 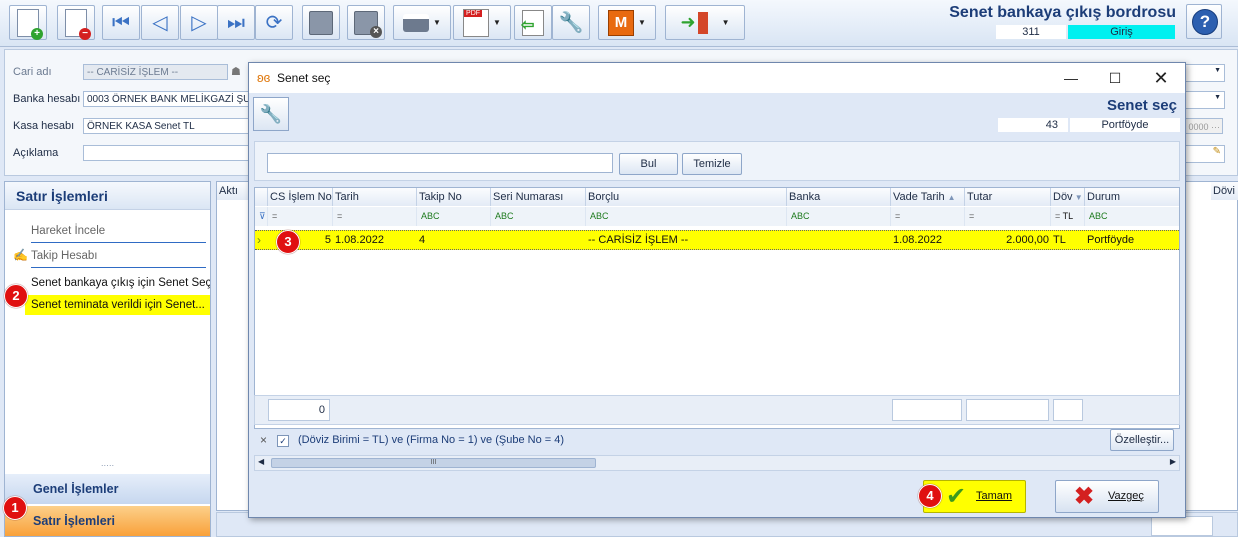 What do you see at coordinates (686, 240) in the screenshot?
I see `cell-borclu: -- CARİSİZ İŞLEM --` at bounding box center [686, 240].